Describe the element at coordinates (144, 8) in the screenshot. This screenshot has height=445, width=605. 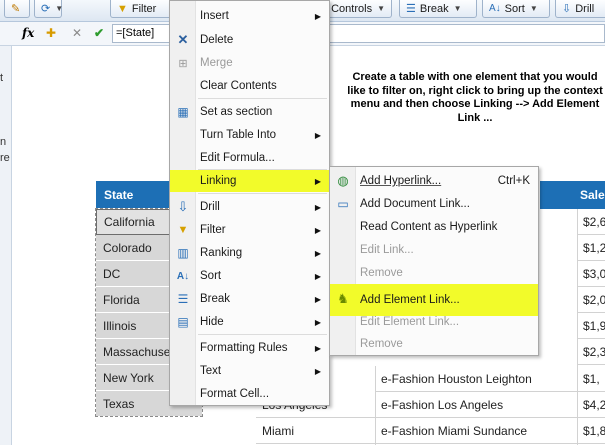
I see `filter-button-label: Filter` at that location.